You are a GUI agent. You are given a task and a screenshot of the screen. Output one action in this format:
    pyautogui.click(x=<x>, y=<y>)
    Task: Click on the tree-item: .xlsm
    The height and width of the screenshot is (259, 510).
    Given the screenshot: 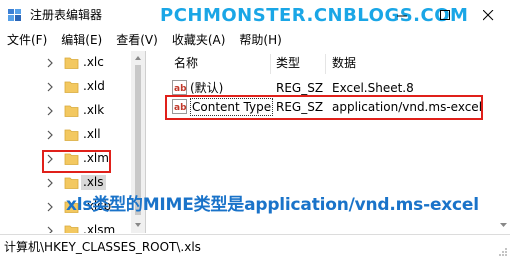 What is the action you would take?
    pyautogui.click(x=72, y=226)
    